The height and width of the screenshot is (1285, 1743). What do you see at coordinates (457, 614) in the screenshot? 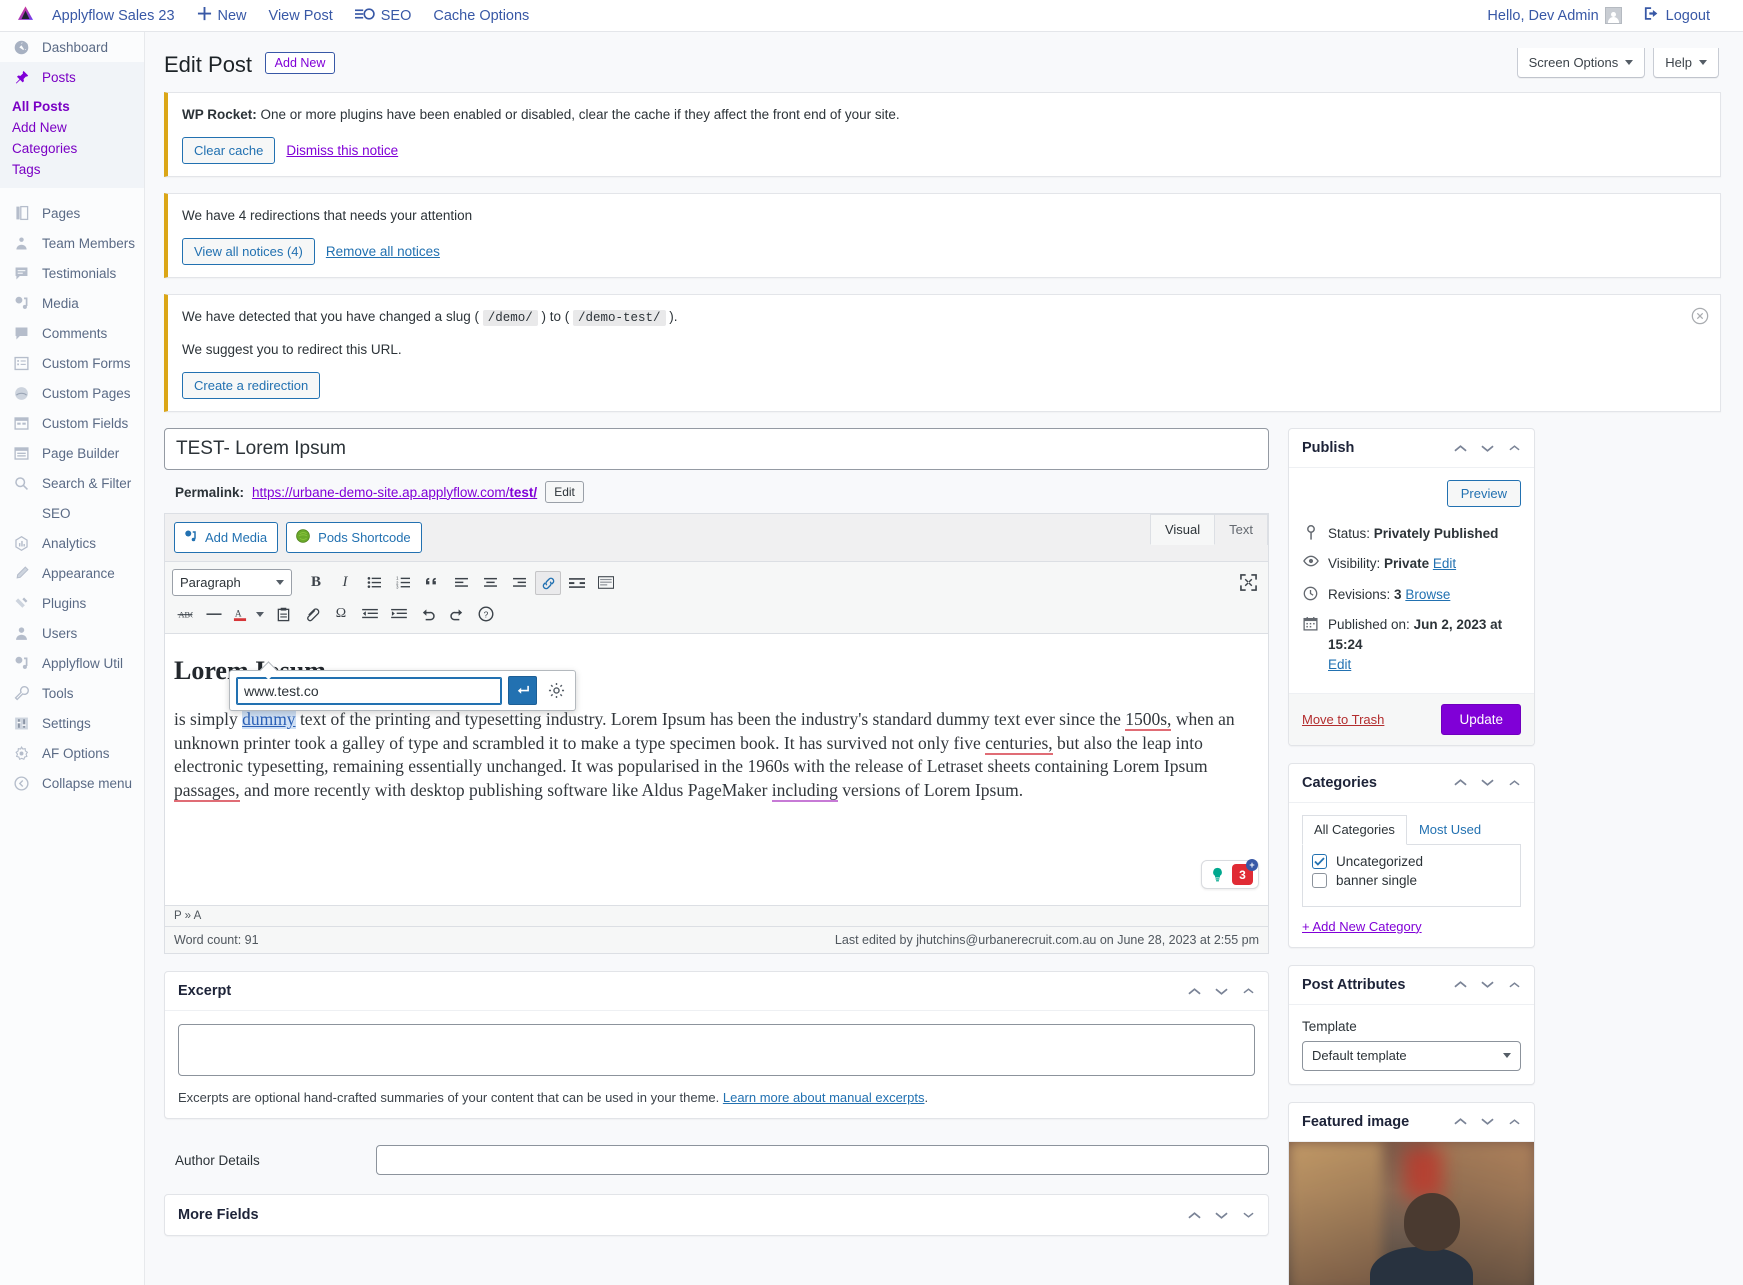
I see `redo-button` at bounding box center [457, 614].